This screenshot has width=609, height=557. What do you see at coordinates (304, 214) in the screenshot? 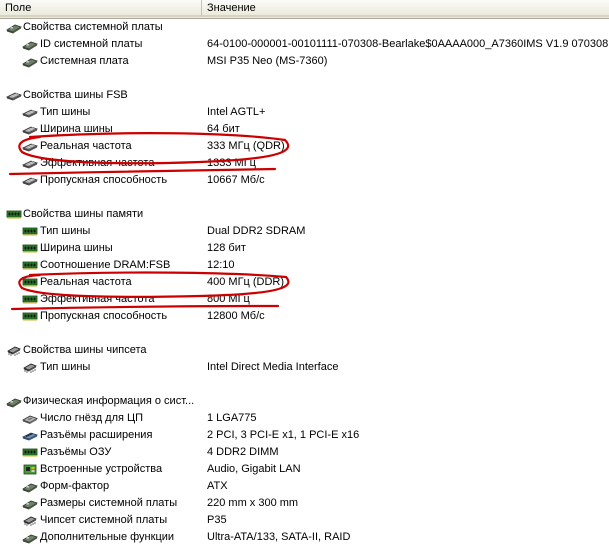
I see `group-header-row: Свойства шины памяти` at bounding box center [304, 214].